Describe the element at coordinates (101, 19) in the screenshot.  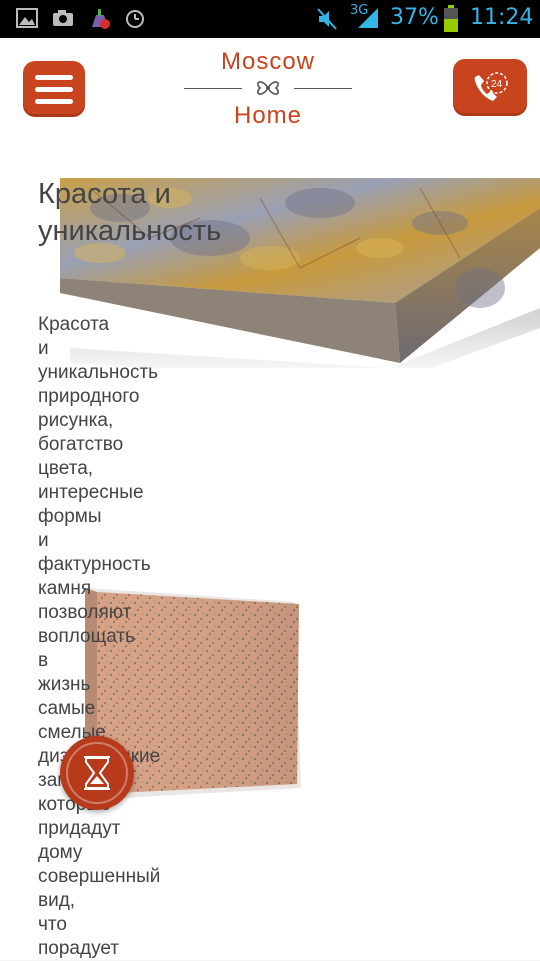
I see `cleaner-icon` at that location.